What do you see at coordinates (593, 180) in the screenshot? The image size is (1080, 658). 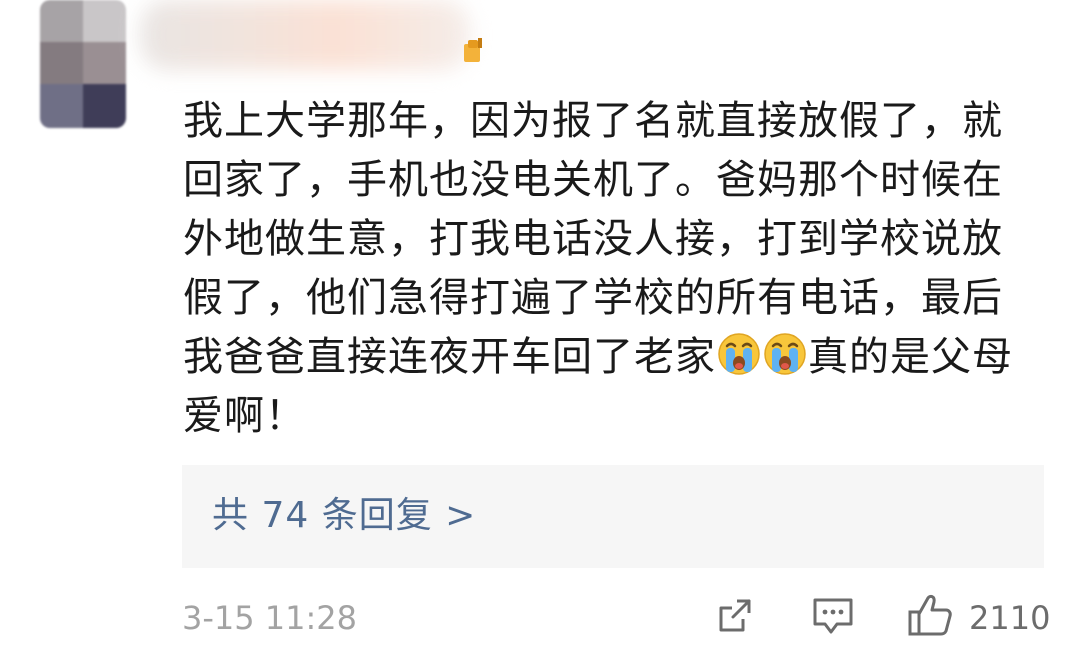 I see `comment-line: 回家了，手机也没电关机了。爸妈那个时候在` at bounding box center [593, 180].